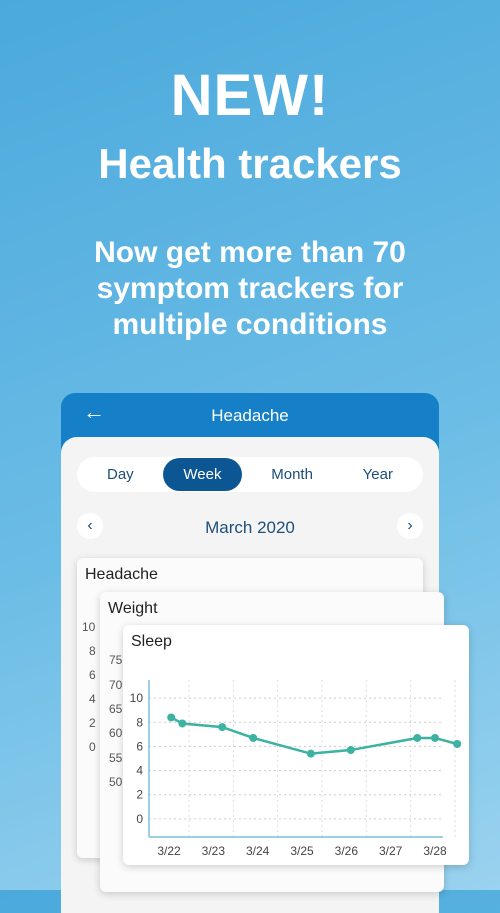  I want to click on y-tick-label: 10, so click(137, 698).